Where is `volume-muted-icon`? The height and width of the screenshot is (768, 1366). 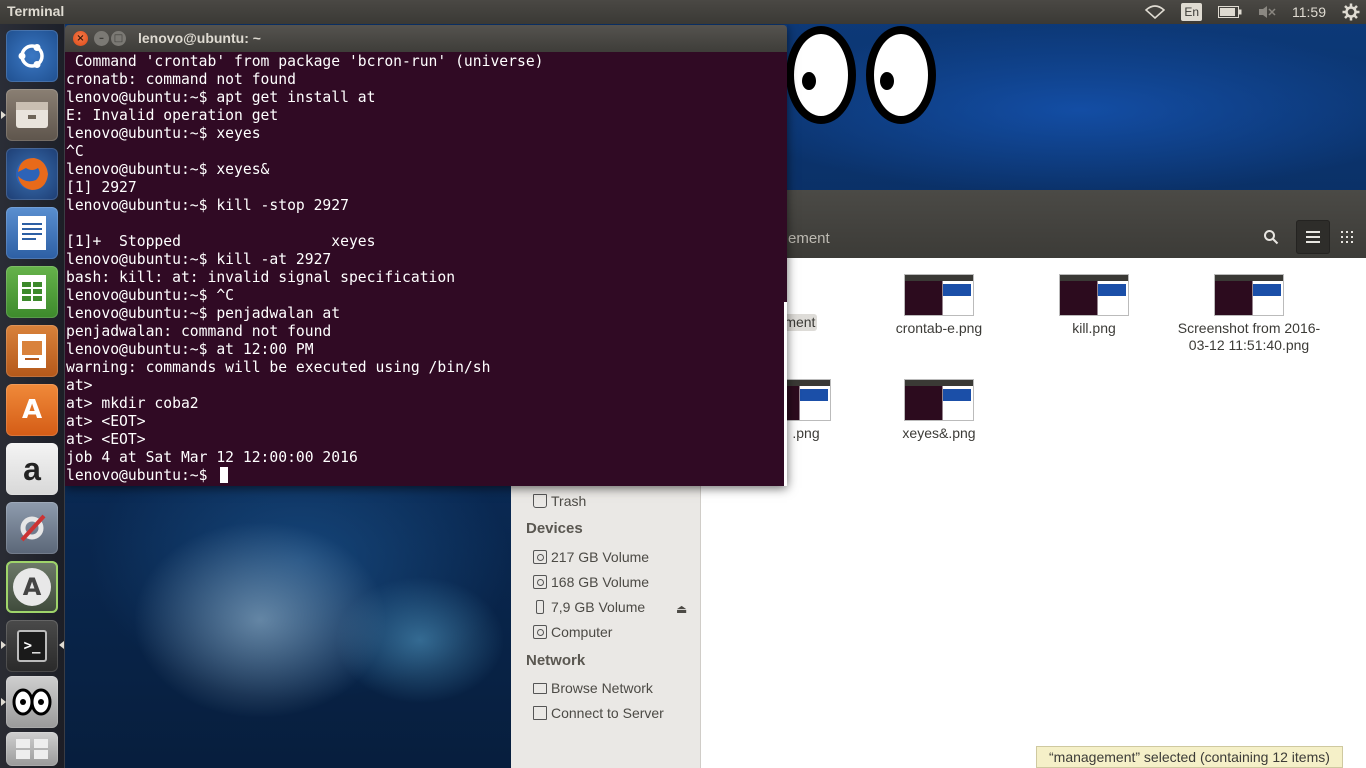
volume-muted-icon is located at coordinates (1267, 12).